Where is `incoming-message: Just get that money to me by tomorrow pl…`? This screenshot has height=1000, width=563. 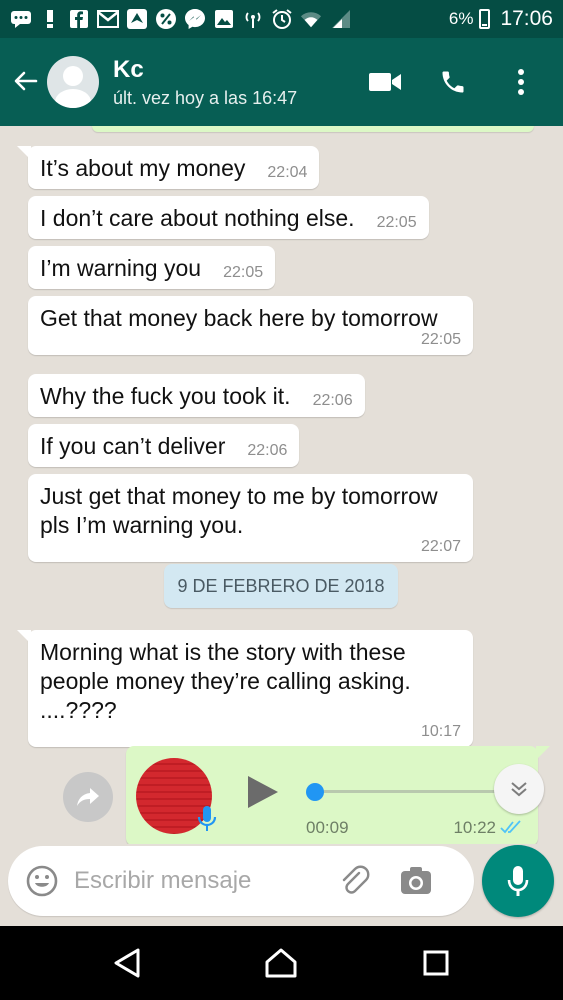
incoming-message: Just get that money to me by tomorrow pl… is located at coordinates (250, 518).